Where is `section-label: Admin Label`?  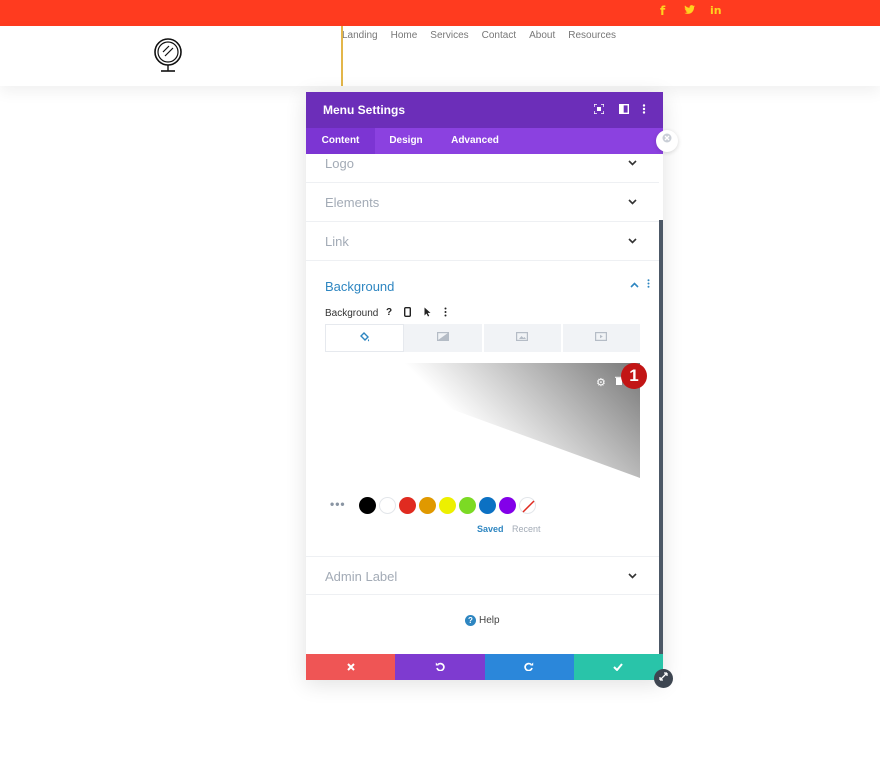
section-label: Admin Label is located at coordinates (361, 576).